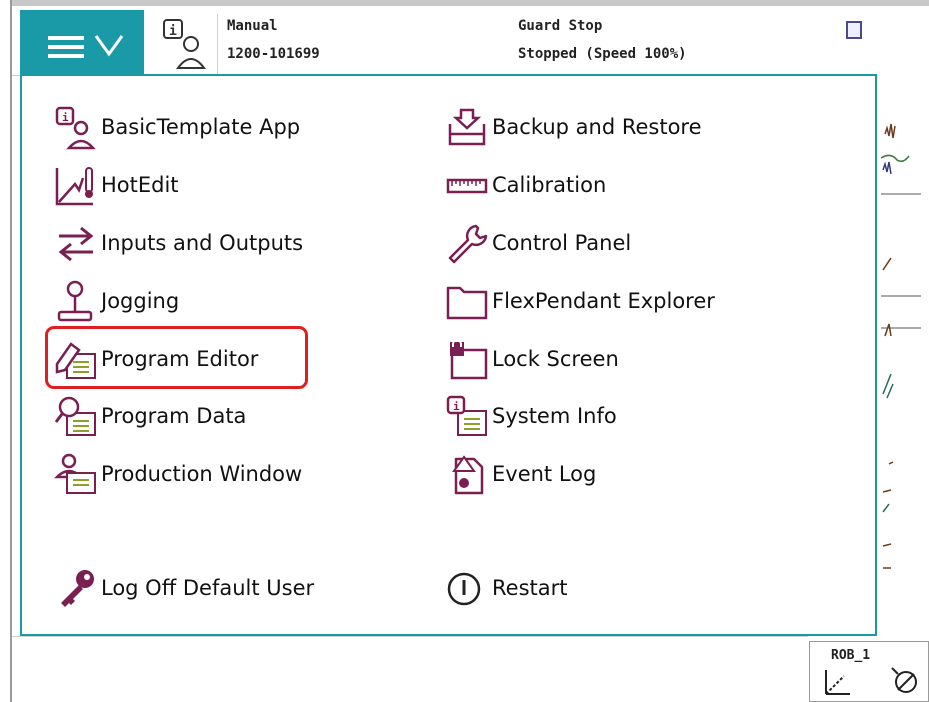 The image size is (929, 702). What do you see at coordinates (75, 588) in the screenshot?
I see `key-icon` at bounding box center [75, 588].